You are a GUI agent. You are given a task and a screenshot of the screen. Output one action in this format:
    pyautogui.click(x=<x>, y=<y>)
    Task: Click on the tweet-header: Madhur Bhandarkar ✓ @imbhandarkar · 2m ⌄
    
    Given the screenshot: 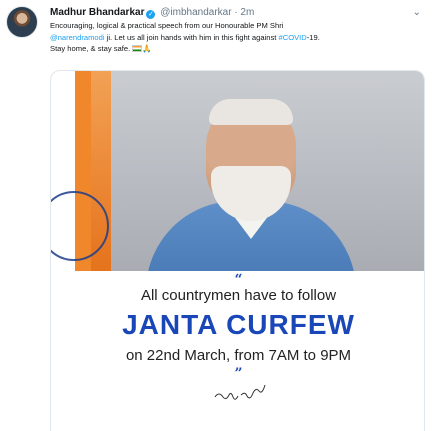 What is the action you would take?
    pyautogui.click(x=235, y=12)
    